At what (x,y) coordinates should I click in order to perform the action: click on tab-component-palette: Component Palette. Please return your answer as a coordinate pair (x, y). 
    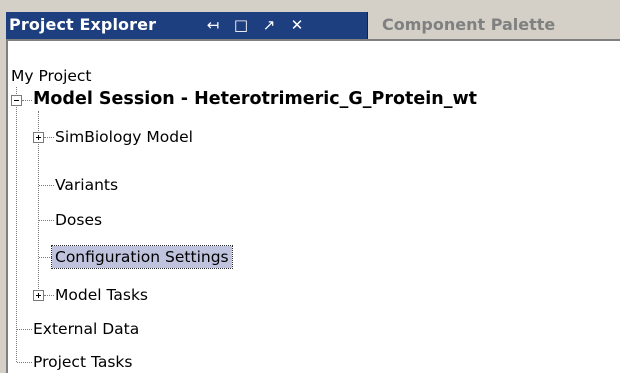
    Looking at the image, I should click on (487, 25).